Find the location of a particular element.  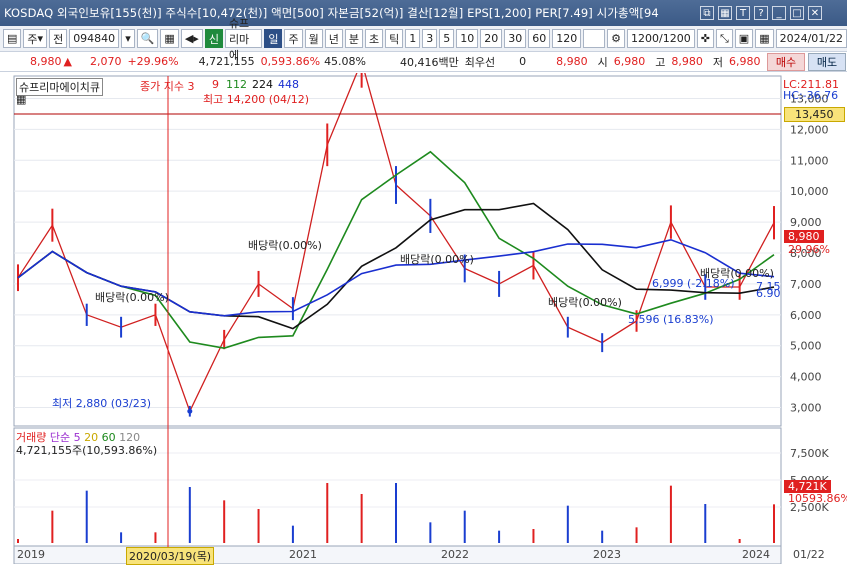

minimize-icon: _ is located at coordinates (779, 13).